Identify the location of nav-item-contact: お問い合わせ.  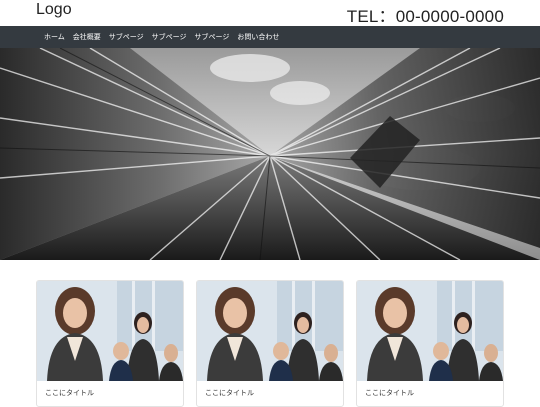
(258, 37).